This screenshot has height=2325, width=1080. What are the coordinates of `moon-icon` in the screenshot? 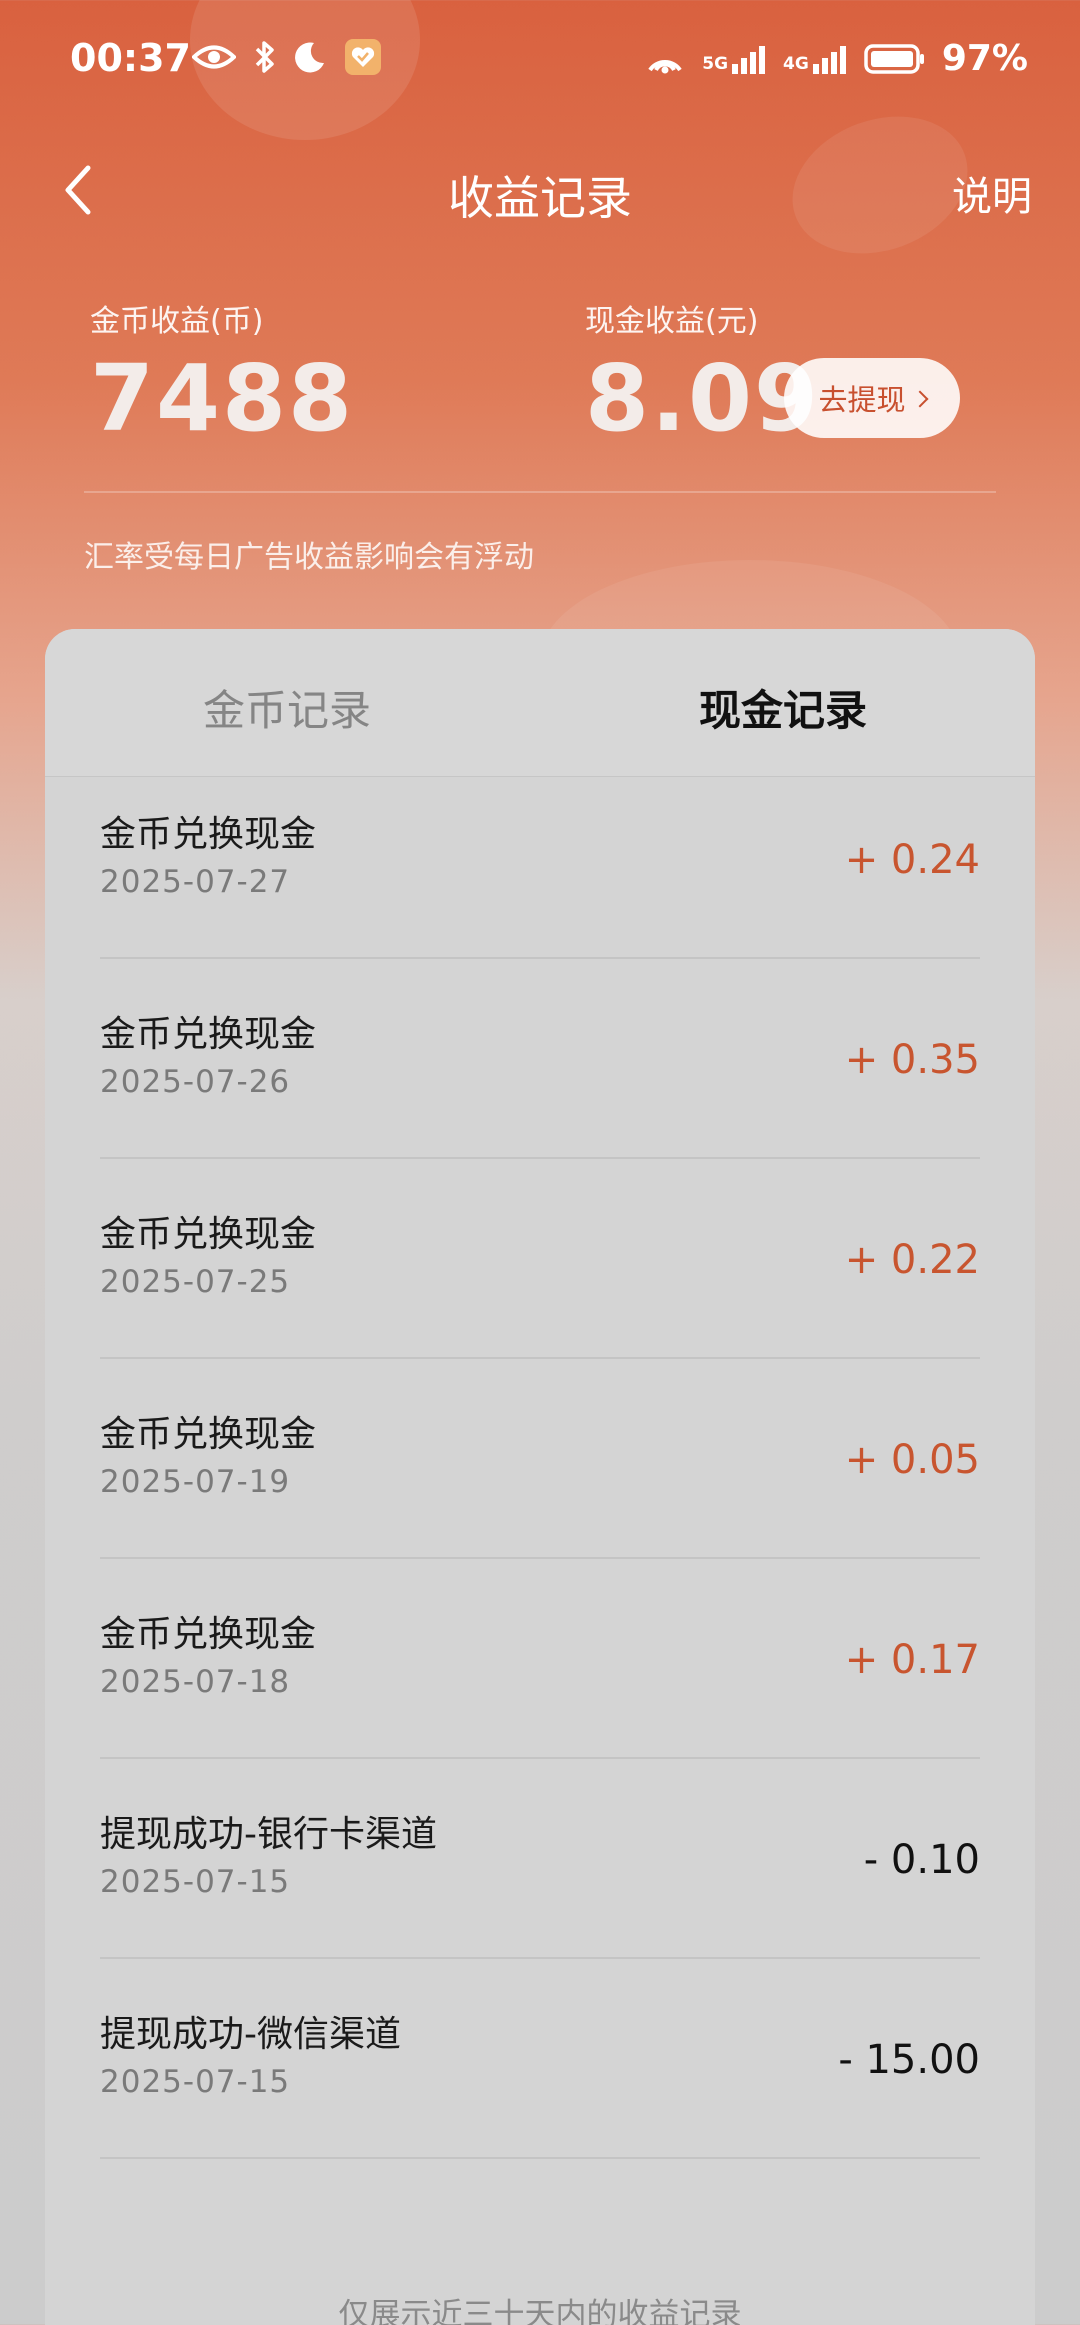 It's located at (309, 57).